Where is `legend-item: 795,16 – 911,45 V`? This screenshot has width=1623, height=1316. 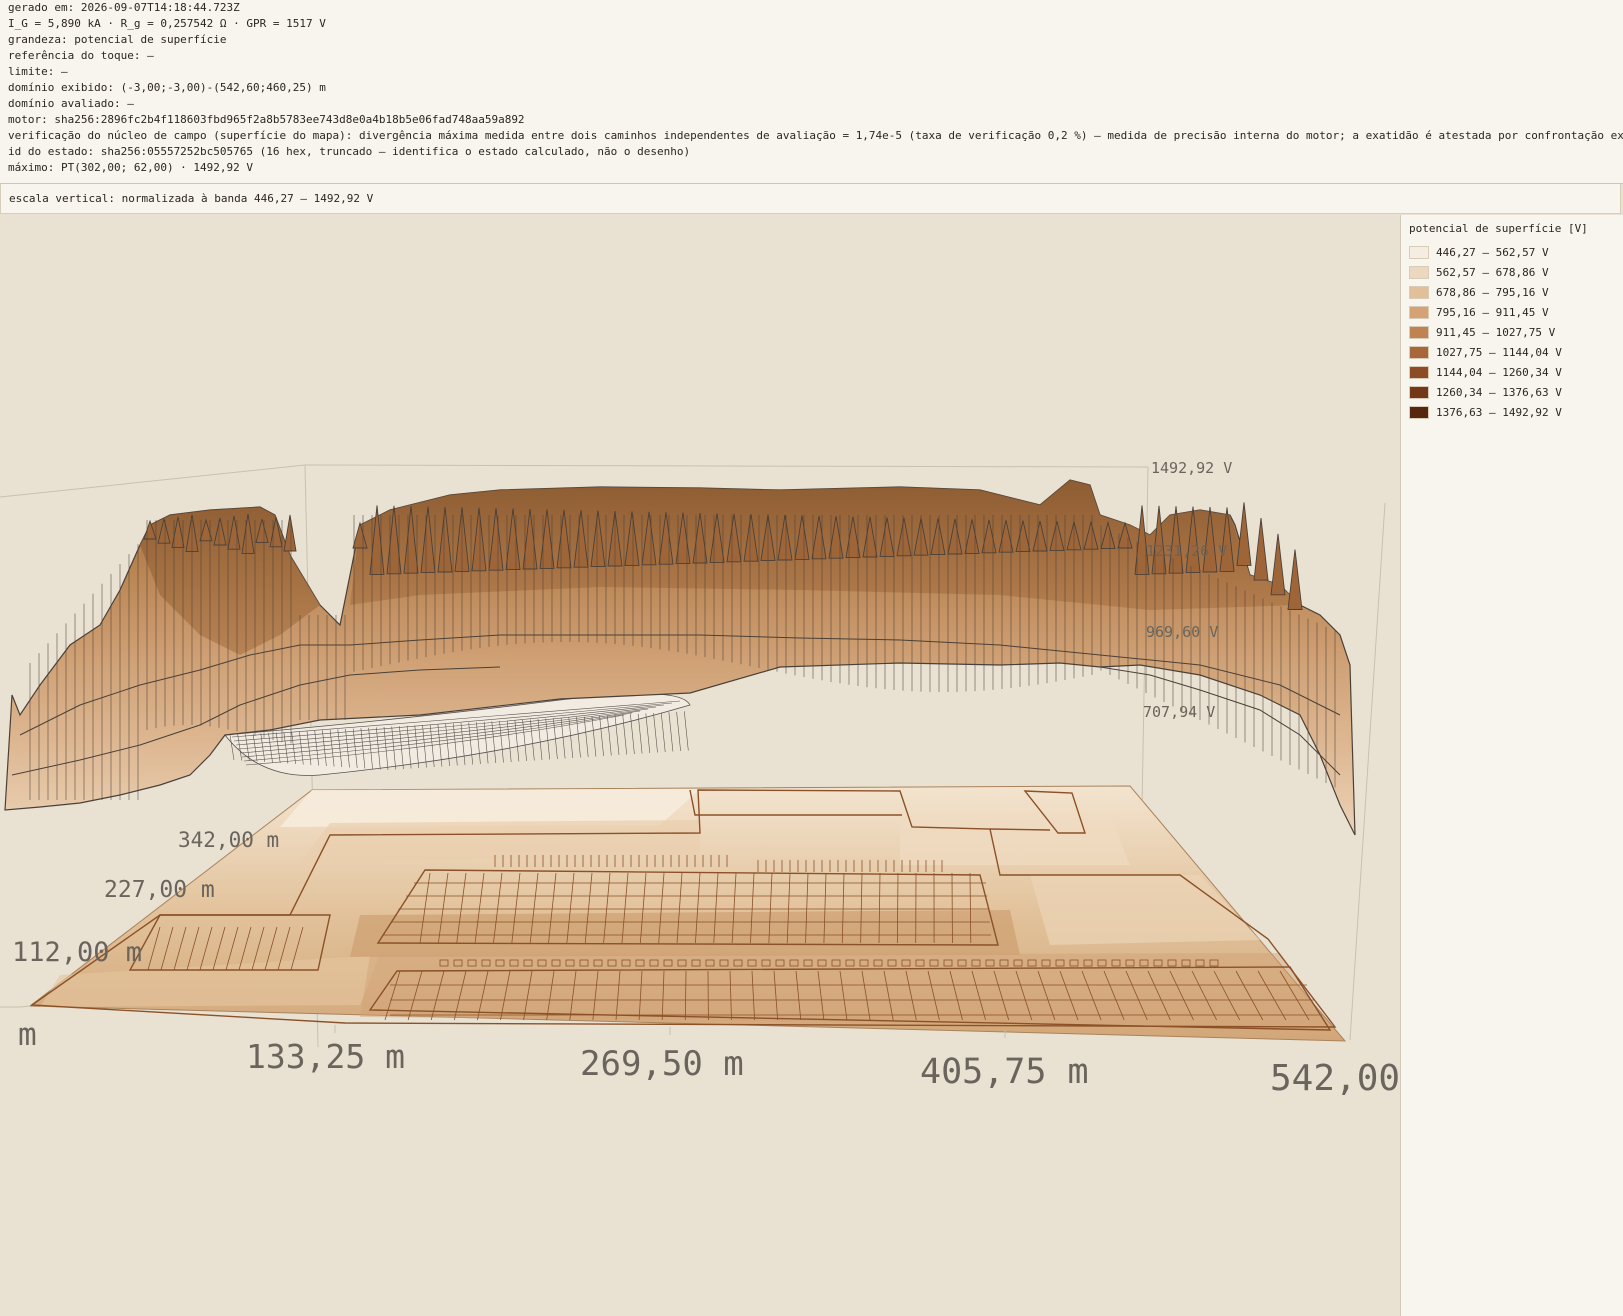
legend-item: 795,16 – 911,45 V is located at coordinates (1511, 313).